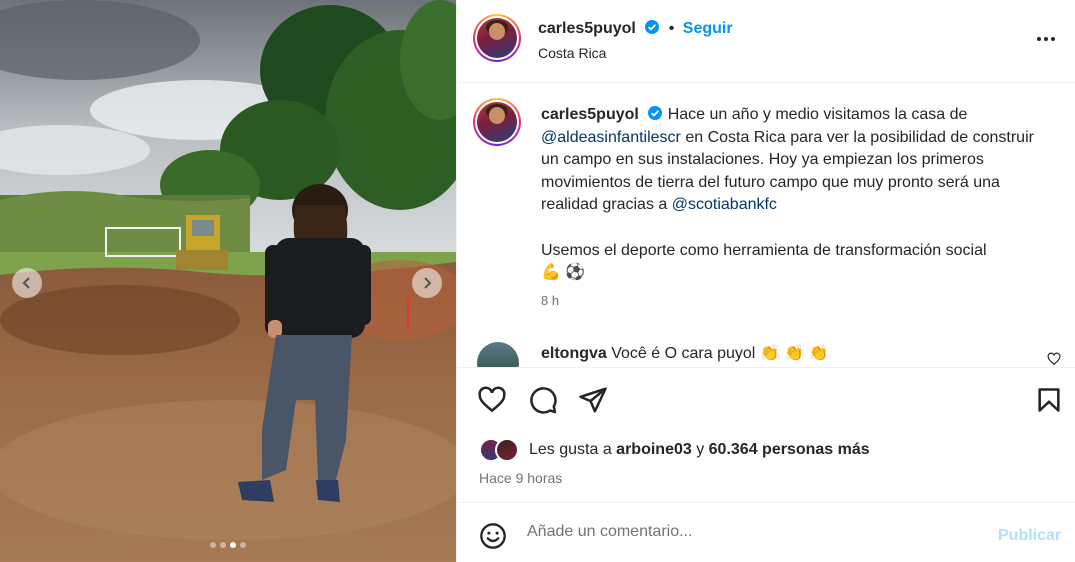 This screenshot has width=1075, height=562. What do you see at coordinates (228, 545) in the screenshot?
I see `slide-indicator` at bounding box center [228, 545].